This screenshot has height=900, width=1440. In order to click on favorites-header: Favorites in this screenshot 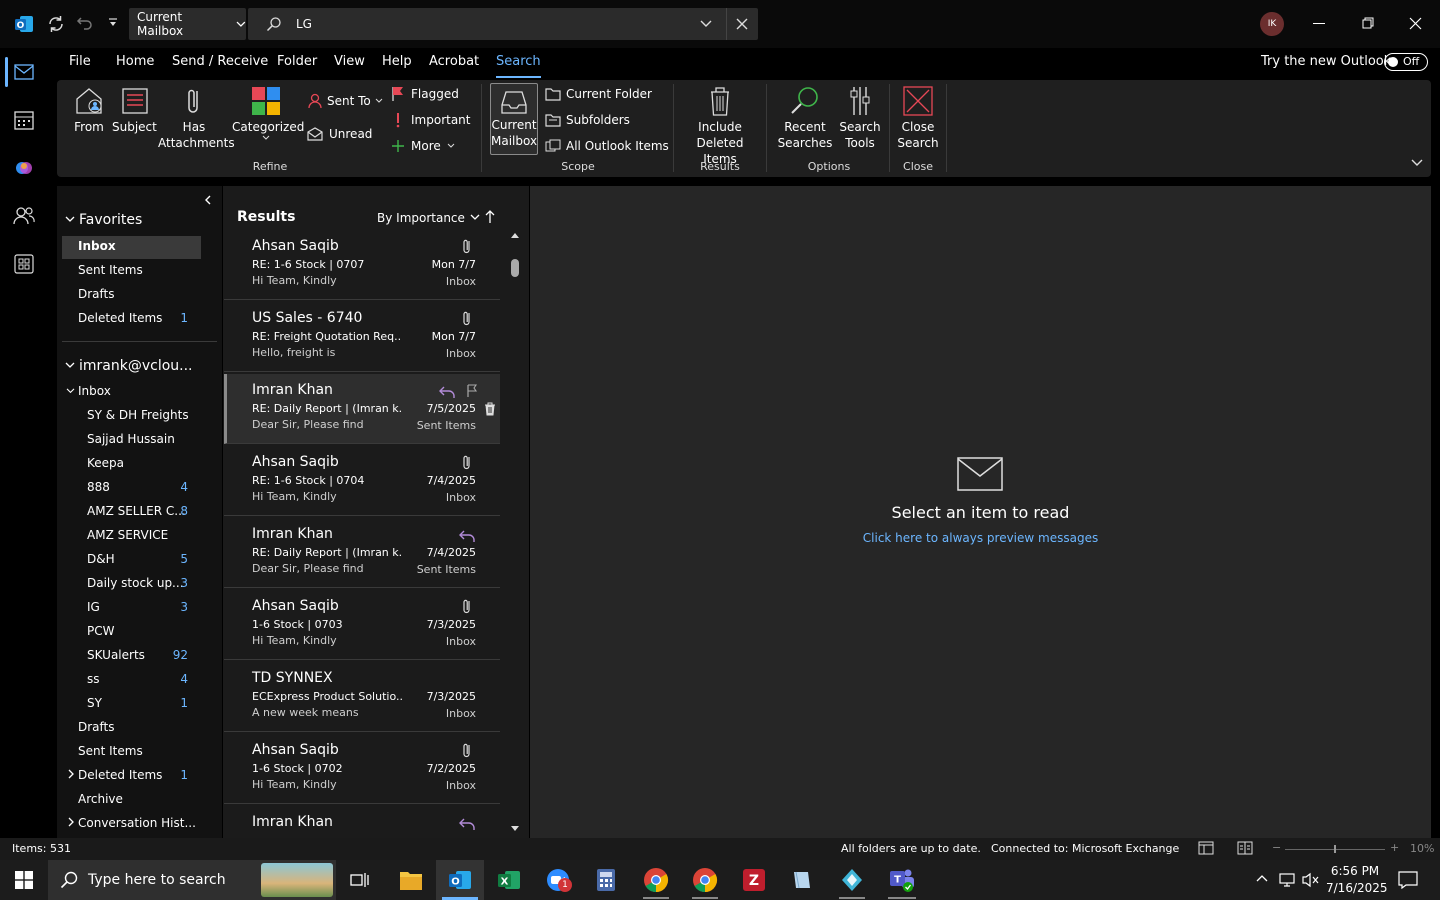, I will do `click(103, 220)`.